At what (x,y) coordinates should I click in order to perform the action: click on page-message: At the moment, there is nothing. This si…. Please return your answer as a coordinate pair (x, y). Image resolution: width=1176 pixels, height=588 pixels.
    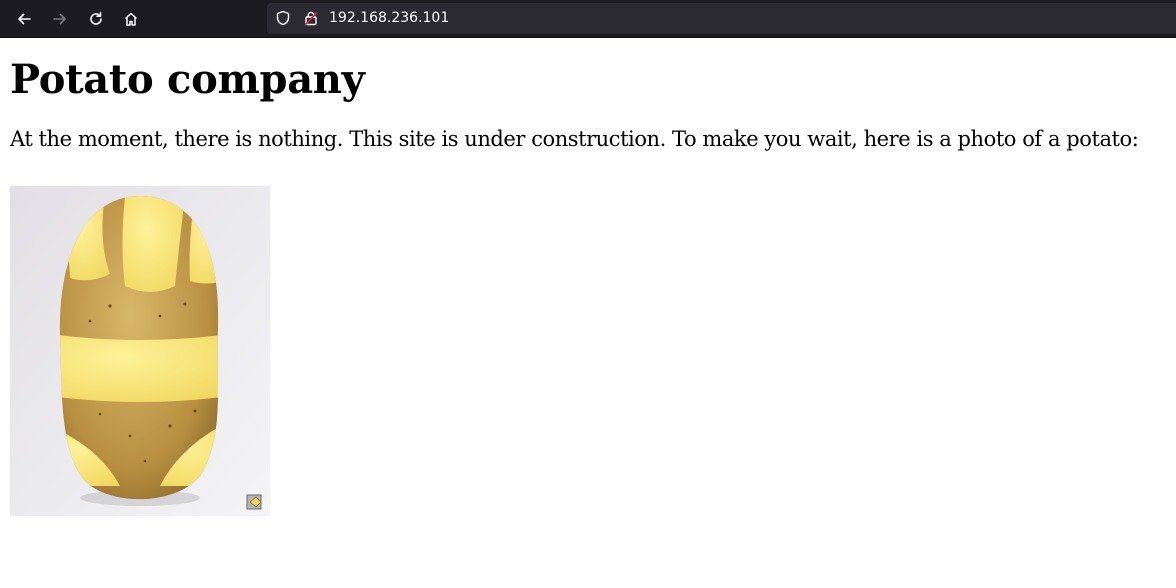
    Looking at the image, I should click on (574, 139).